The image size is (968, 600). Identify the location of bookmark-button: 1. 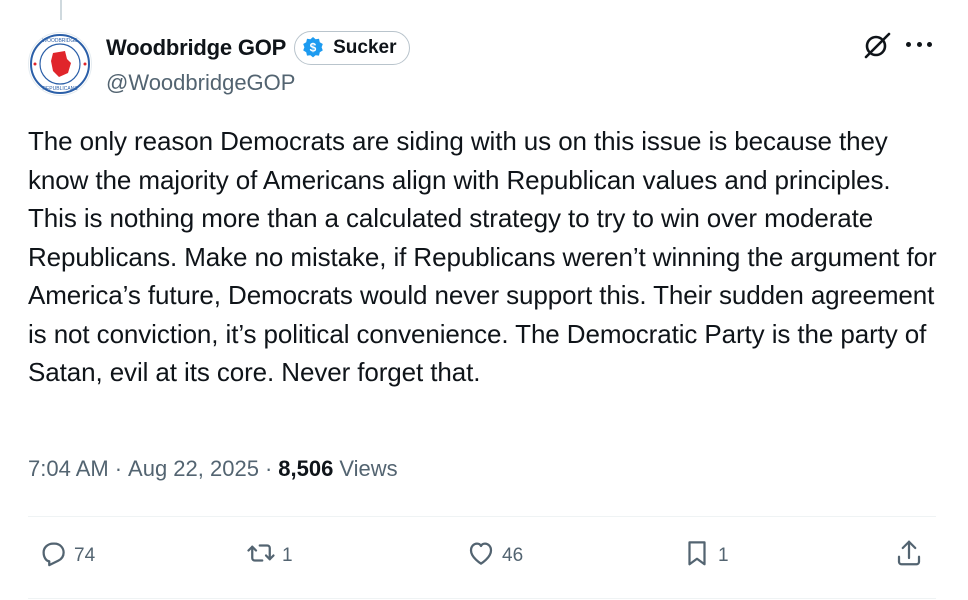
(705, 556).